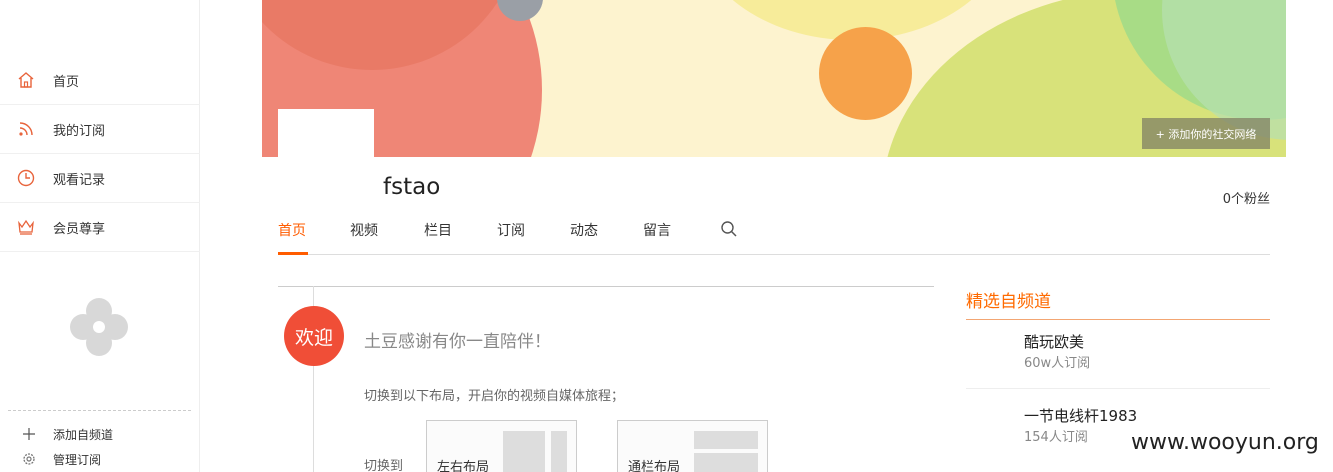 The height and width of the screenshot is (472, 1333). Describe the element at coordinates (79, 131) in the screenshot. I see `sidebar-item-label: 我的订阅` at that location.